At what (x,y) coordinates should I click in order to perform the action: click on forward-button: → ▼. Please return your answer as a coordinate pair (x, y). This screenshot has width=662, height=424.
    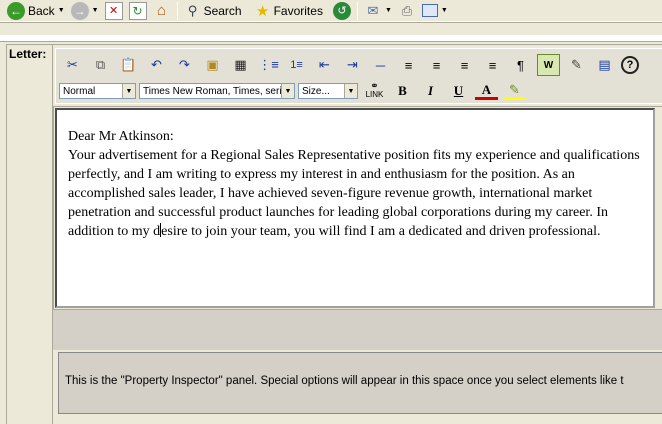
    Looking at the image, I should click on (85, 11).